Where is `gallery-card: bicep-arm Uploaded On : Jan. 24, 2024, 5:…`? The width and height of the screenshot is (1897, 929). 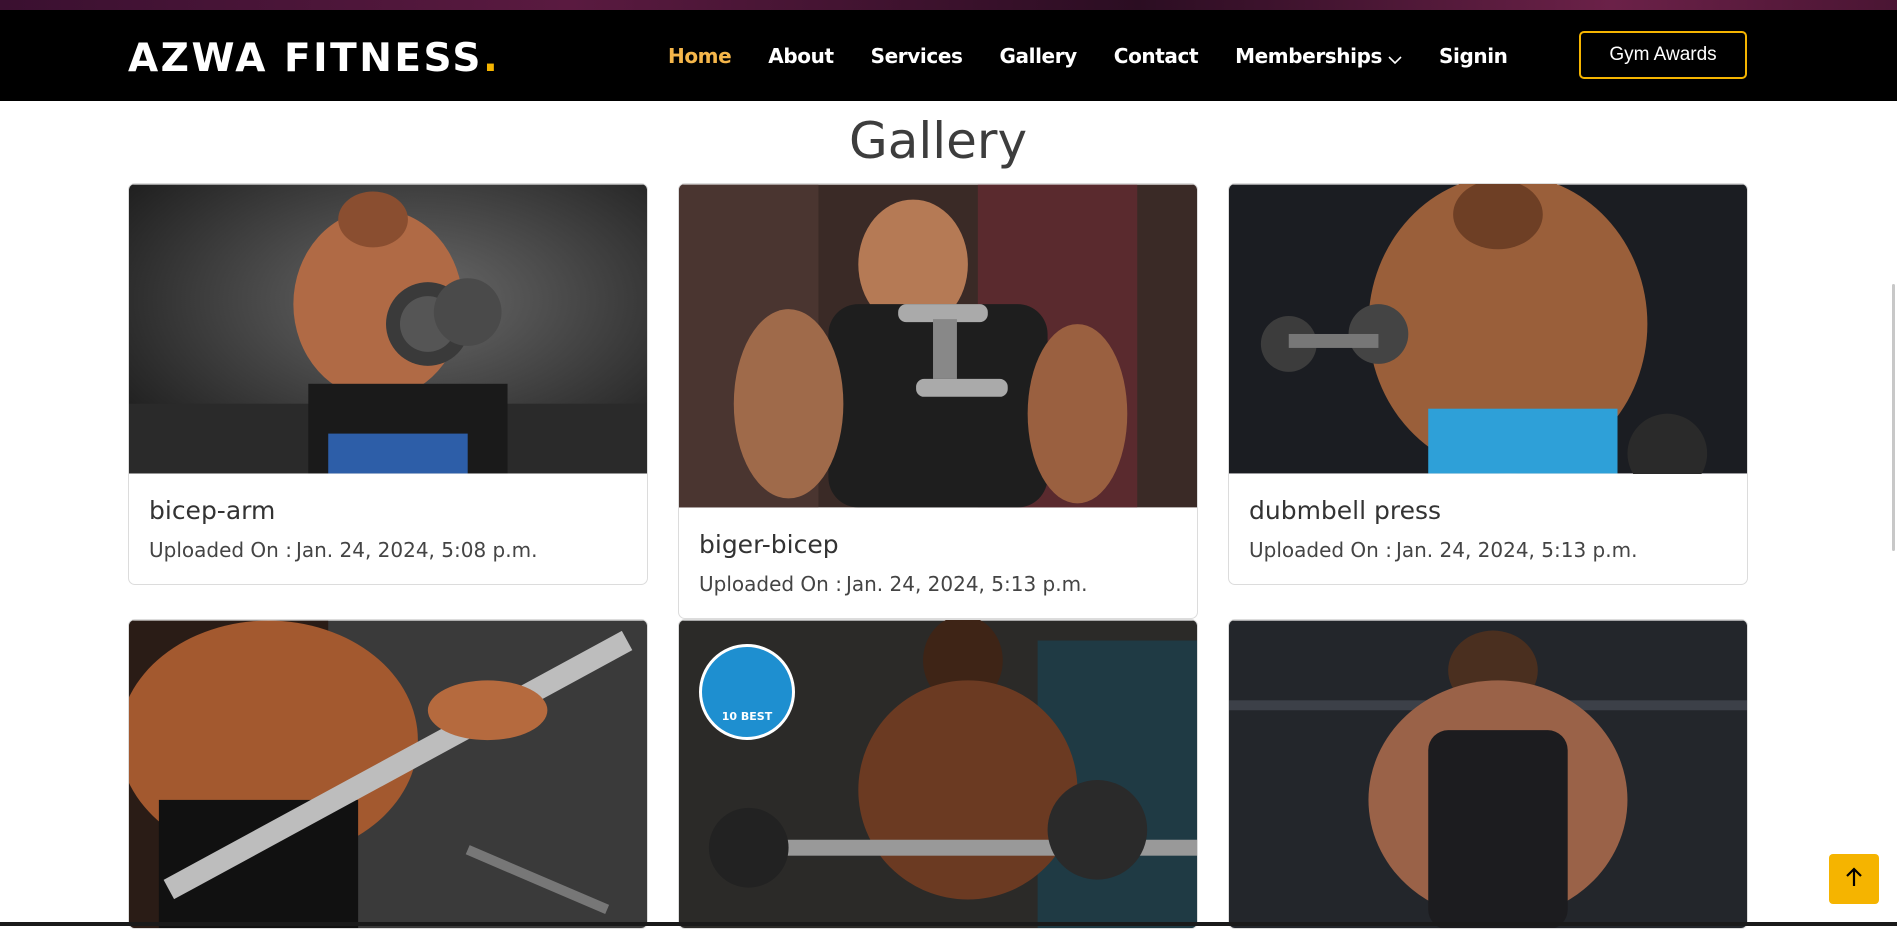
gallery-card: bicep-arm Uploaded On : Jan. 24, 2024, 5:… is located at coordinates (388, 384).